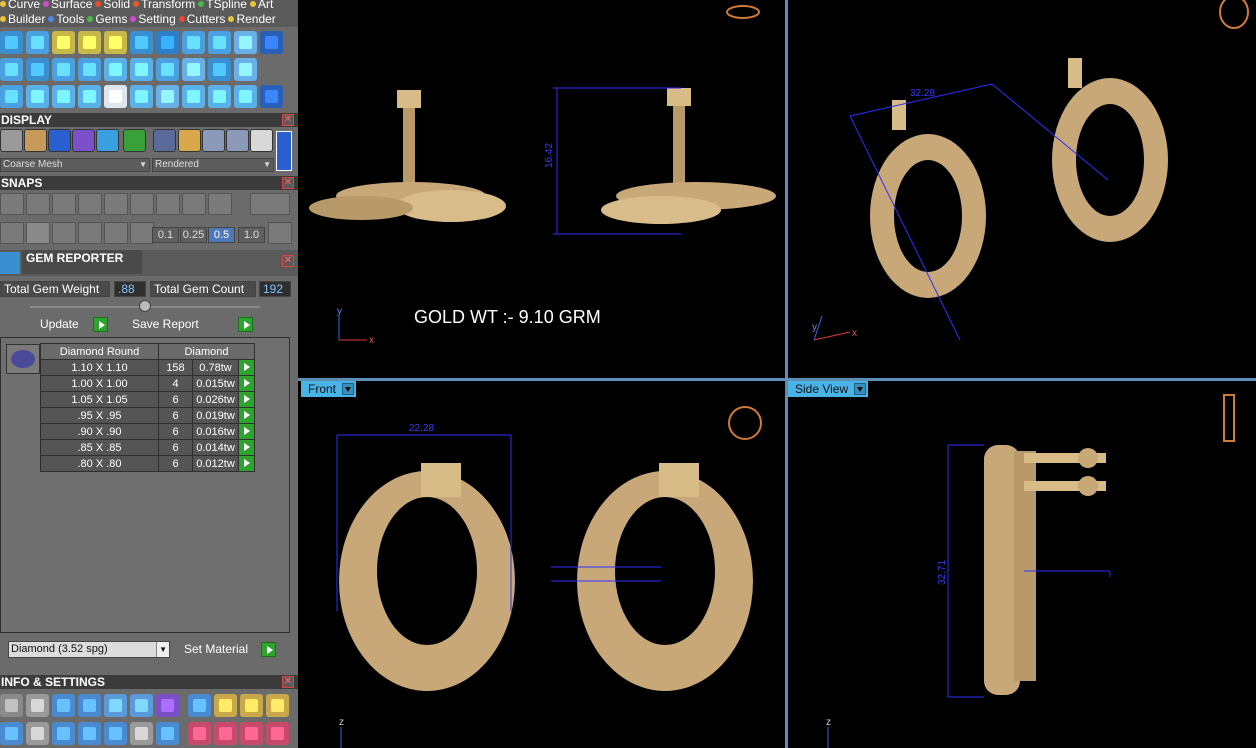 This screenshot has height=748, width=1256. I want to click on front-view-dropdown-icon, so click(348, 389).